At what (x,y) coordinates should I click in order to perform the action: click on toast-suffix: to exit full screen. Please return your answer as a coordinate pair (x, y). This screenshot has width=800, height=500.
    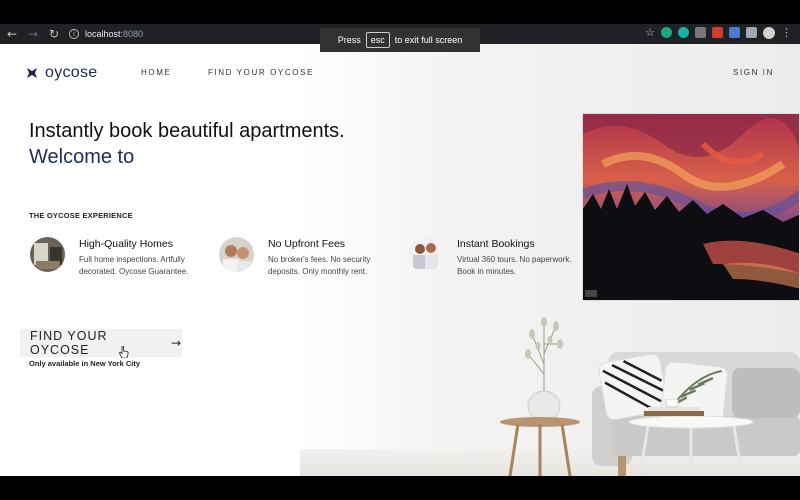
    Looking at the image, I should click on (428, 40).